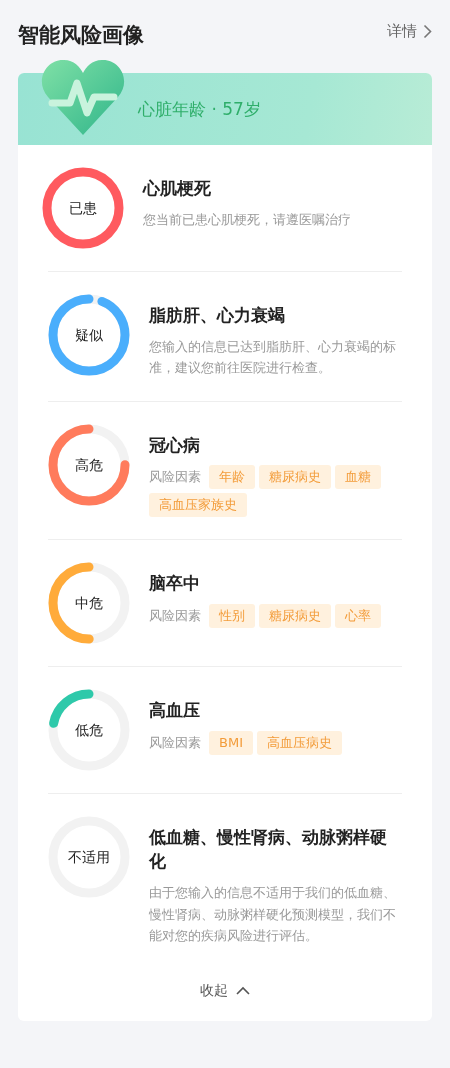  I want to click on disease-title: 脑卒中, so click(175, 584).